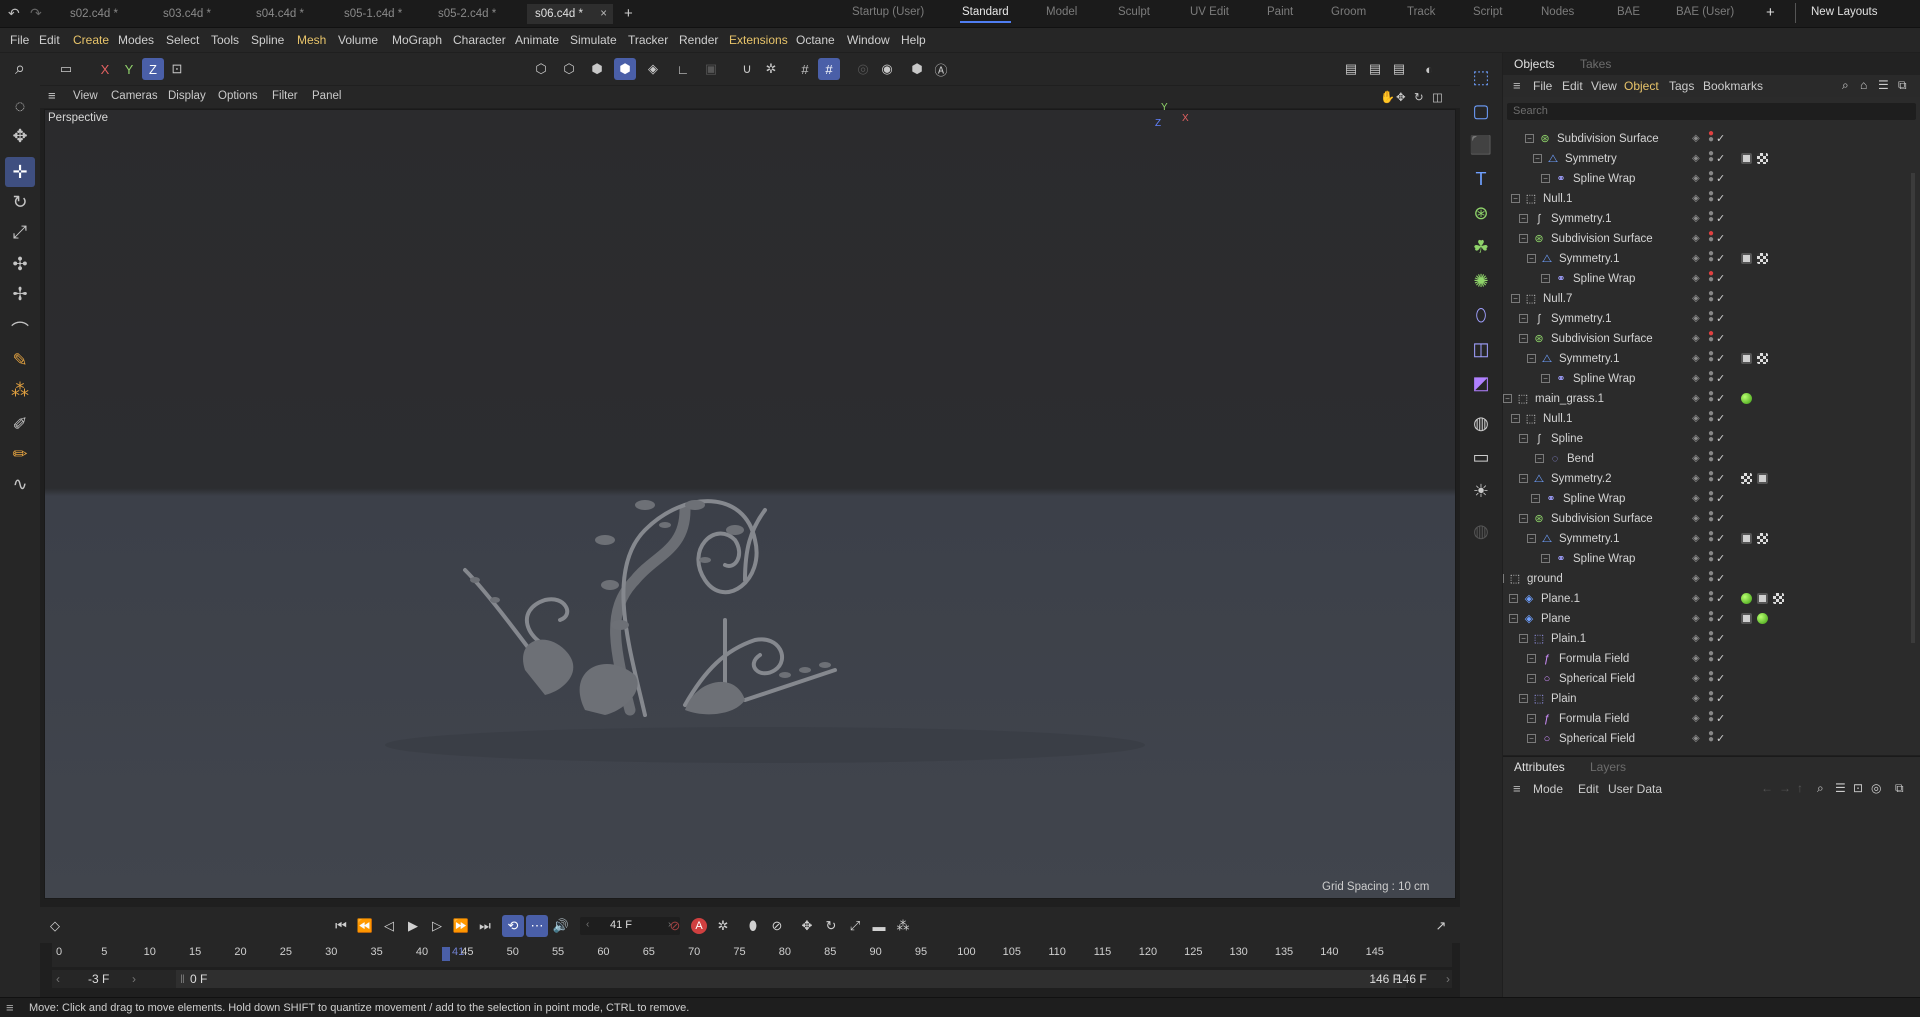 The width and height of the screenshot is (1920, 1017). Describe the element at coordinates (1481, 281) in the screenshot. I see `effector-icon: ✺` at that location.